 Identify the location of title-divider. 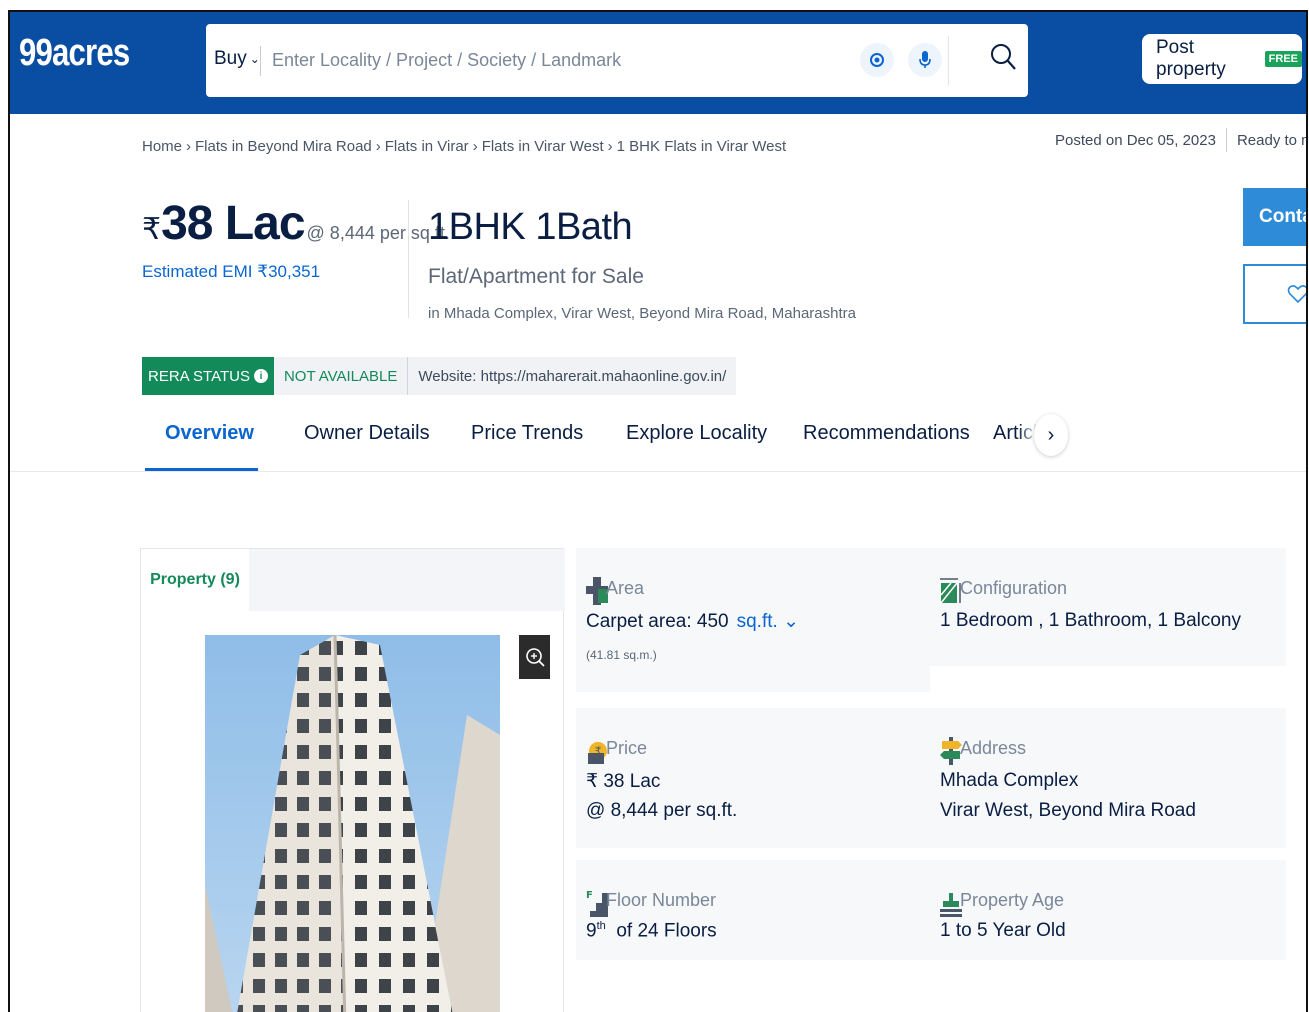
(408, 259).